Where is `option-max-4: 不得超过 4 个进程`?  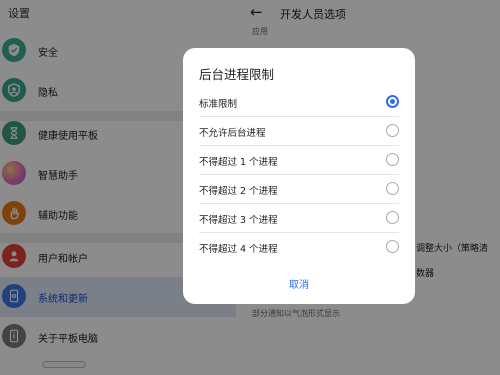 option-max-4: 不得超过 4 个进程 is located at coordinates (299, 247).